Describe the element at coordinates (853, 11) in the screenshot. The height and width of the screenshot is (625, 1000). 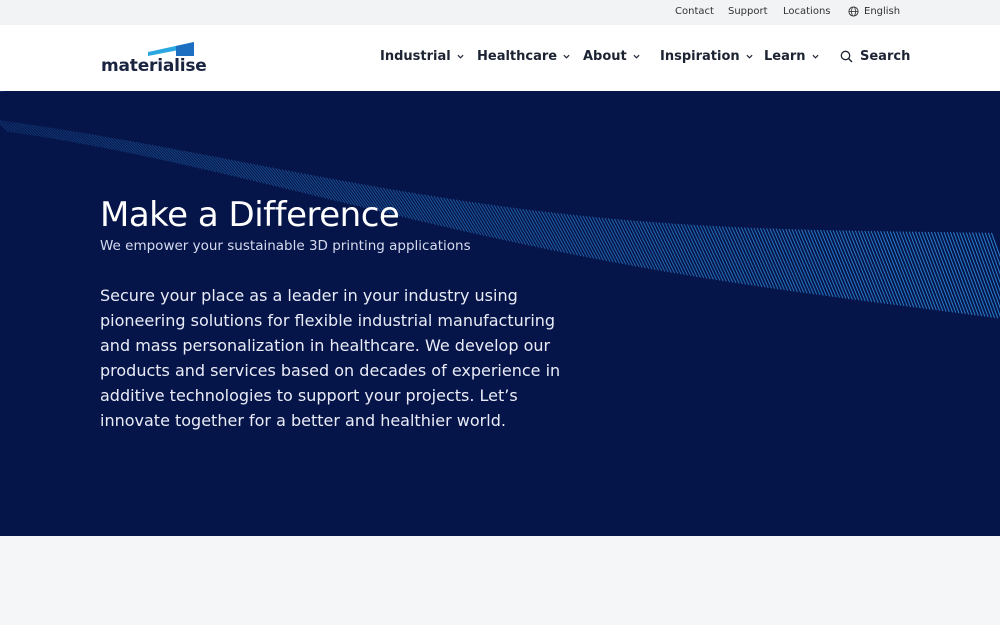
I see `globe-icon` at that location.